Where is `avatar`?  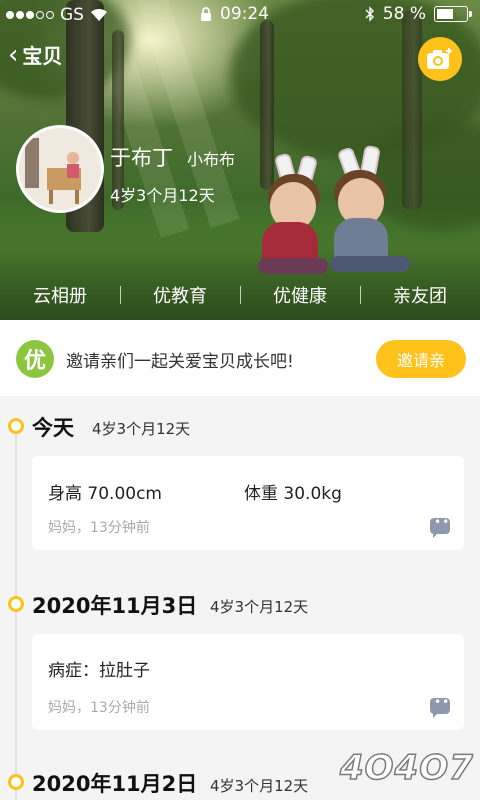
avatar is located at coordinates (60, 169).